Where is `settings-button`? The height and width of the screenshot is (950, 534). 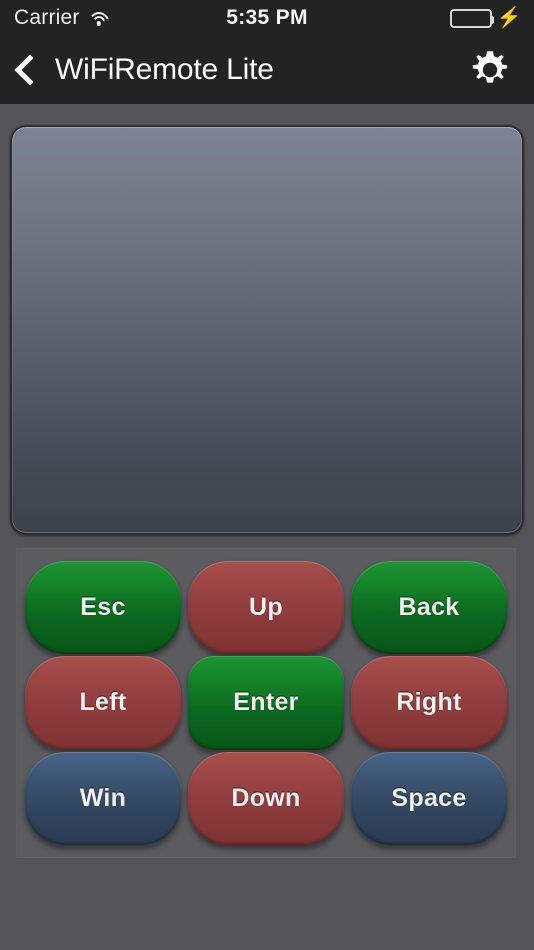
settings-button is located at coordinates (490, 70).